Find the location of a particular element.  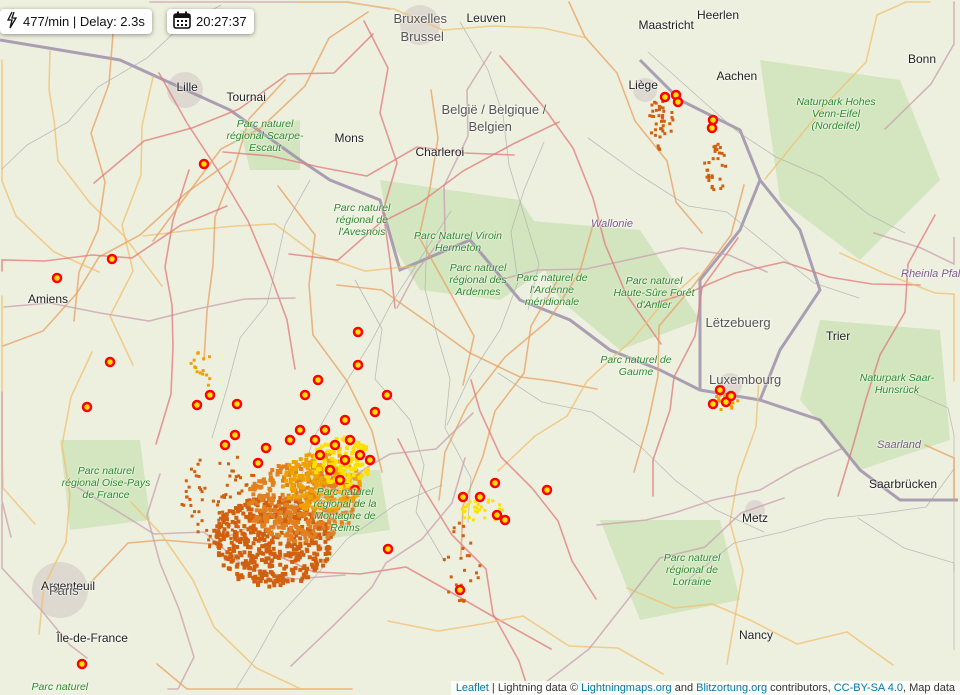

place-label: Brussel is located at coordinates (422, 36).